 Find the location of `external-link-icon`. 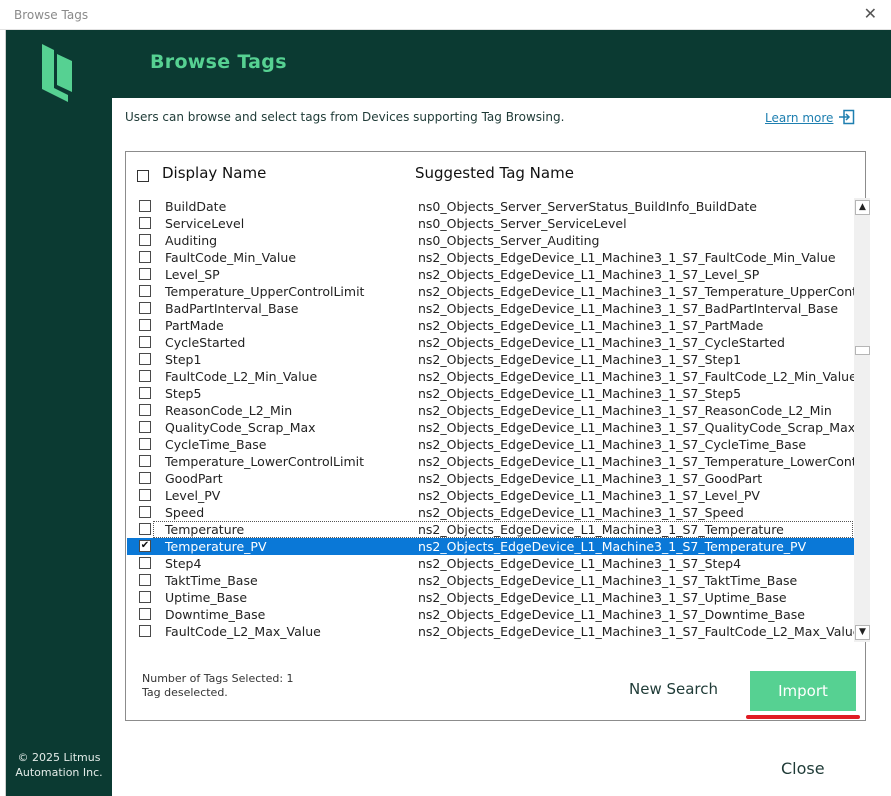

external-link-icon is located at coordinates (847, 117).